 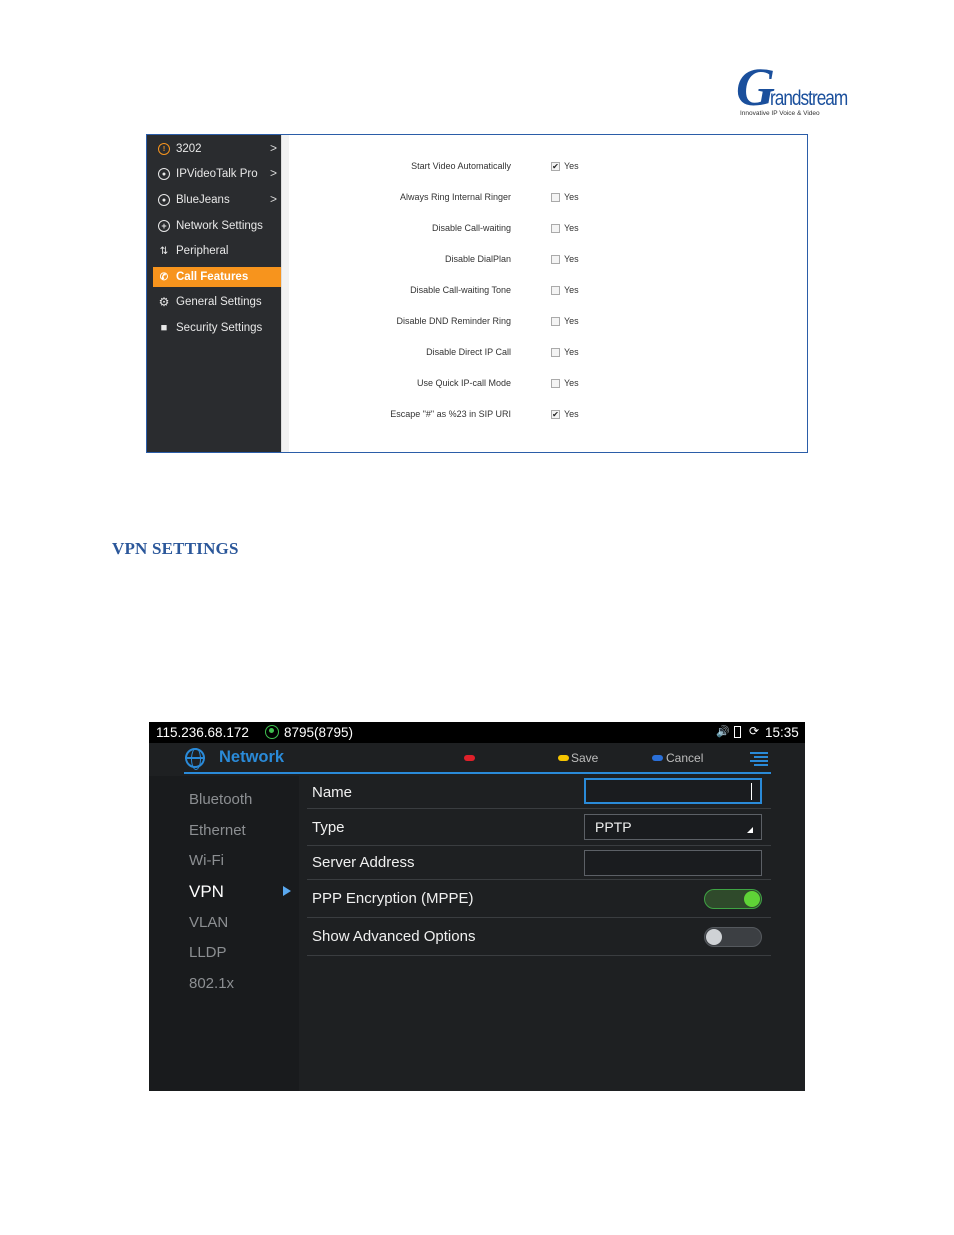 I want to click on cancel-button: Cancel, so click(x=684, y=758).